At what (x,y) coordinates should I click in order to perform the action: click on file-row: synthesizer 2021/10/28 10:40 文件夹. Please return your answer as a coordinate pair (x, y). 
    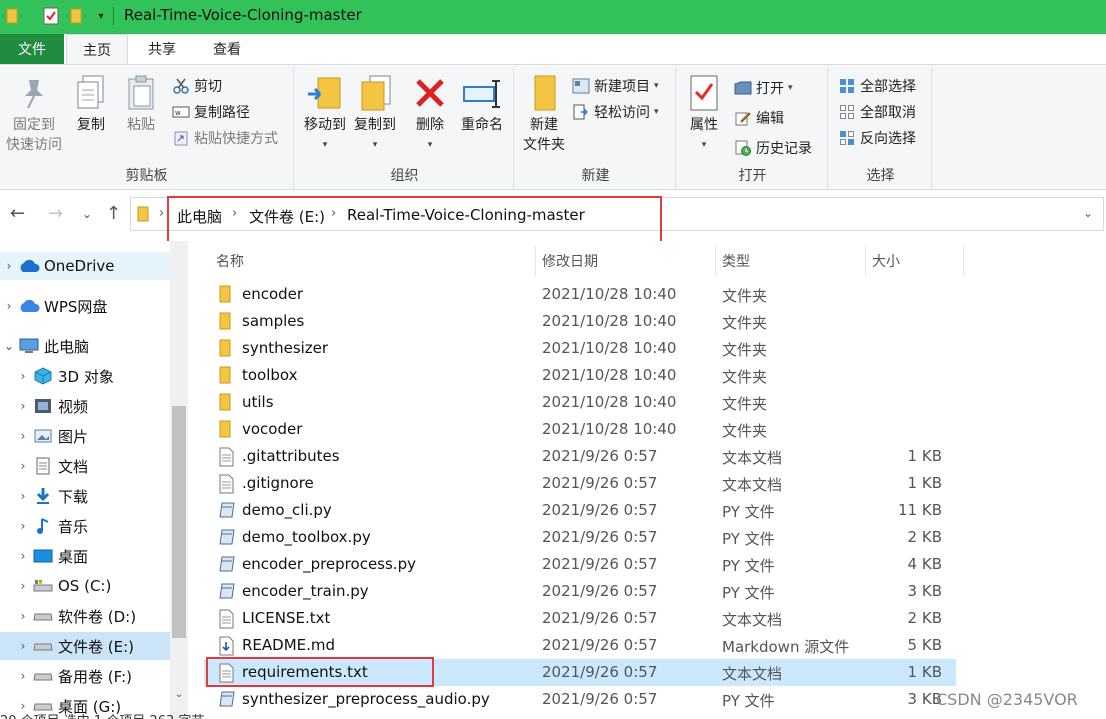
    Looking at the image, I should click on (580, 348).